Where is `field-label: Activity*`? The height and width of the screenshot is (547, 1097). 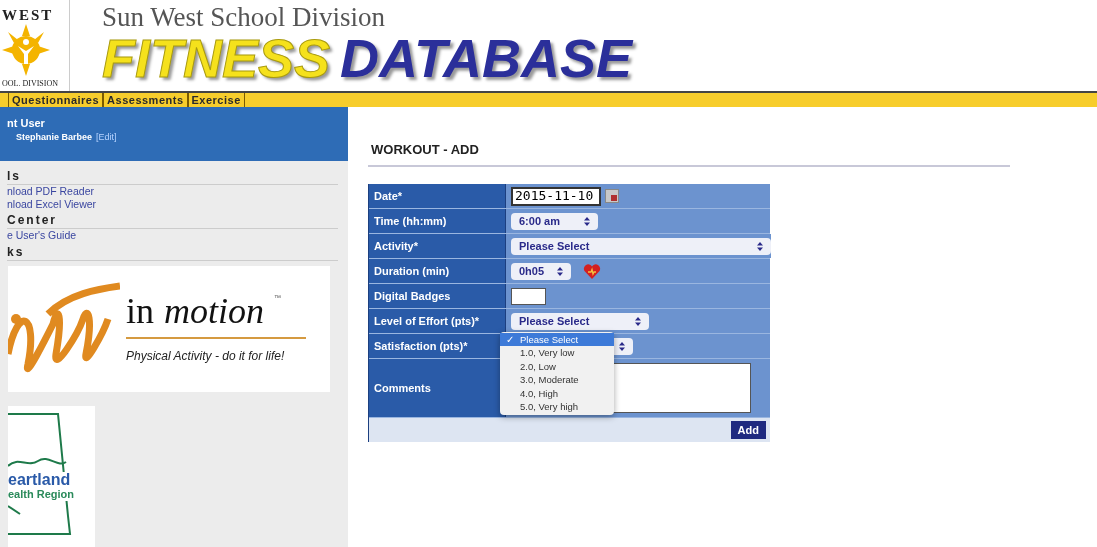
field-label: Activity* is located at coordinates (396, 246).